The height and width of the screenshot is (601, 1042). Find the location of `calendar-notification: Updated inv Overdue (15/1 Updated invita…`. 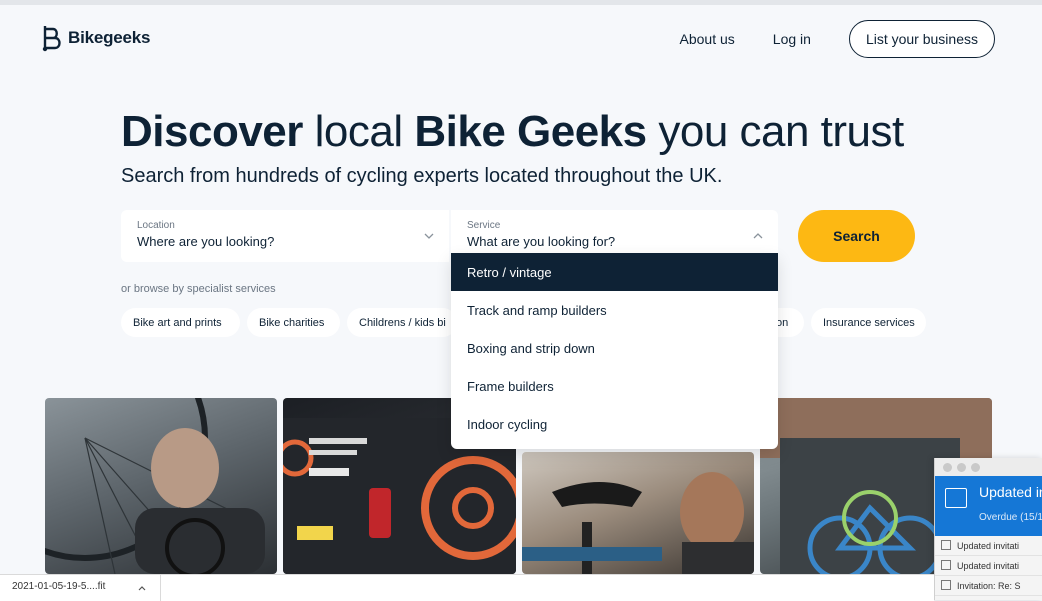

calendar-notification: Updated inv Overdue (15/1 Updated invita… is located at coordinates (988, 529).